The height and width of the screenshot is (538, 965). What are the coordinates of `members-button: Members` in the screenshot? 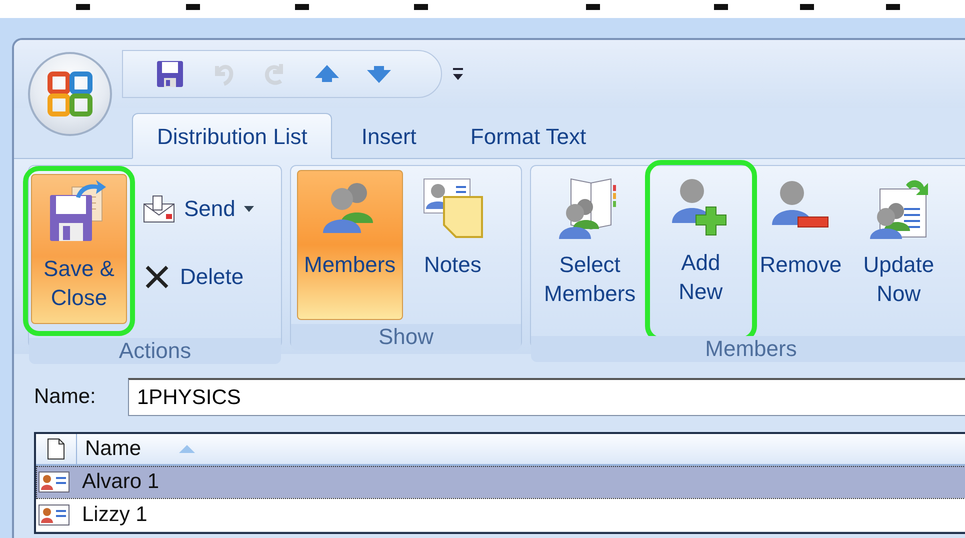 It's located at (350, 245).